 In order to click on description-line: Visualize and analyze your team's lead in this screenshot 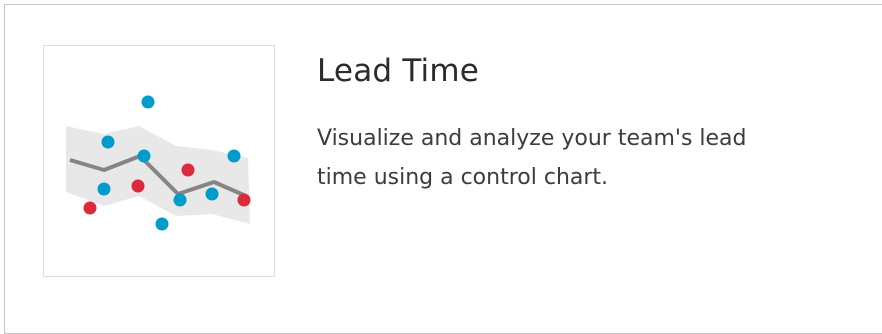, I will do `click(532, 138)`.